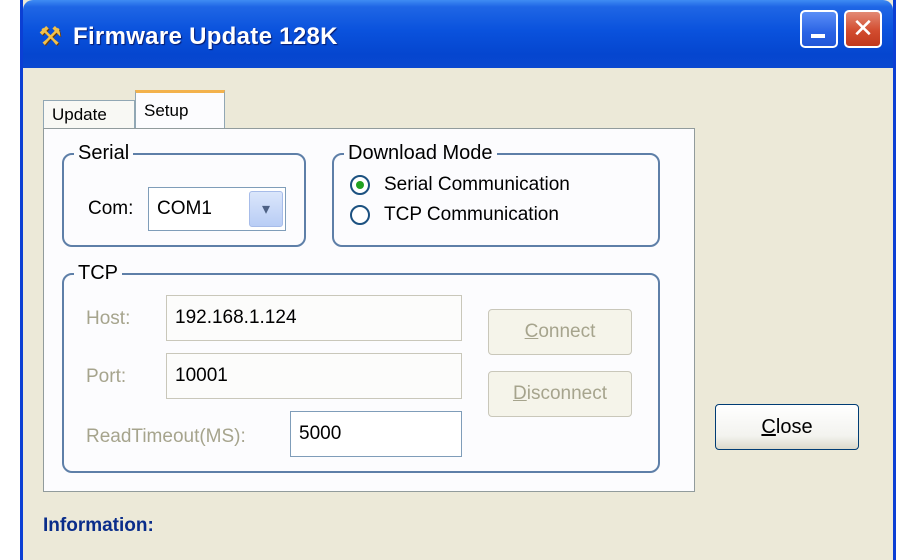 This screenshot has height=560, width=900. Describe the element at coordinates (376, 434) in the screenshot. I see `read-timeout-field: 5000` at that location.